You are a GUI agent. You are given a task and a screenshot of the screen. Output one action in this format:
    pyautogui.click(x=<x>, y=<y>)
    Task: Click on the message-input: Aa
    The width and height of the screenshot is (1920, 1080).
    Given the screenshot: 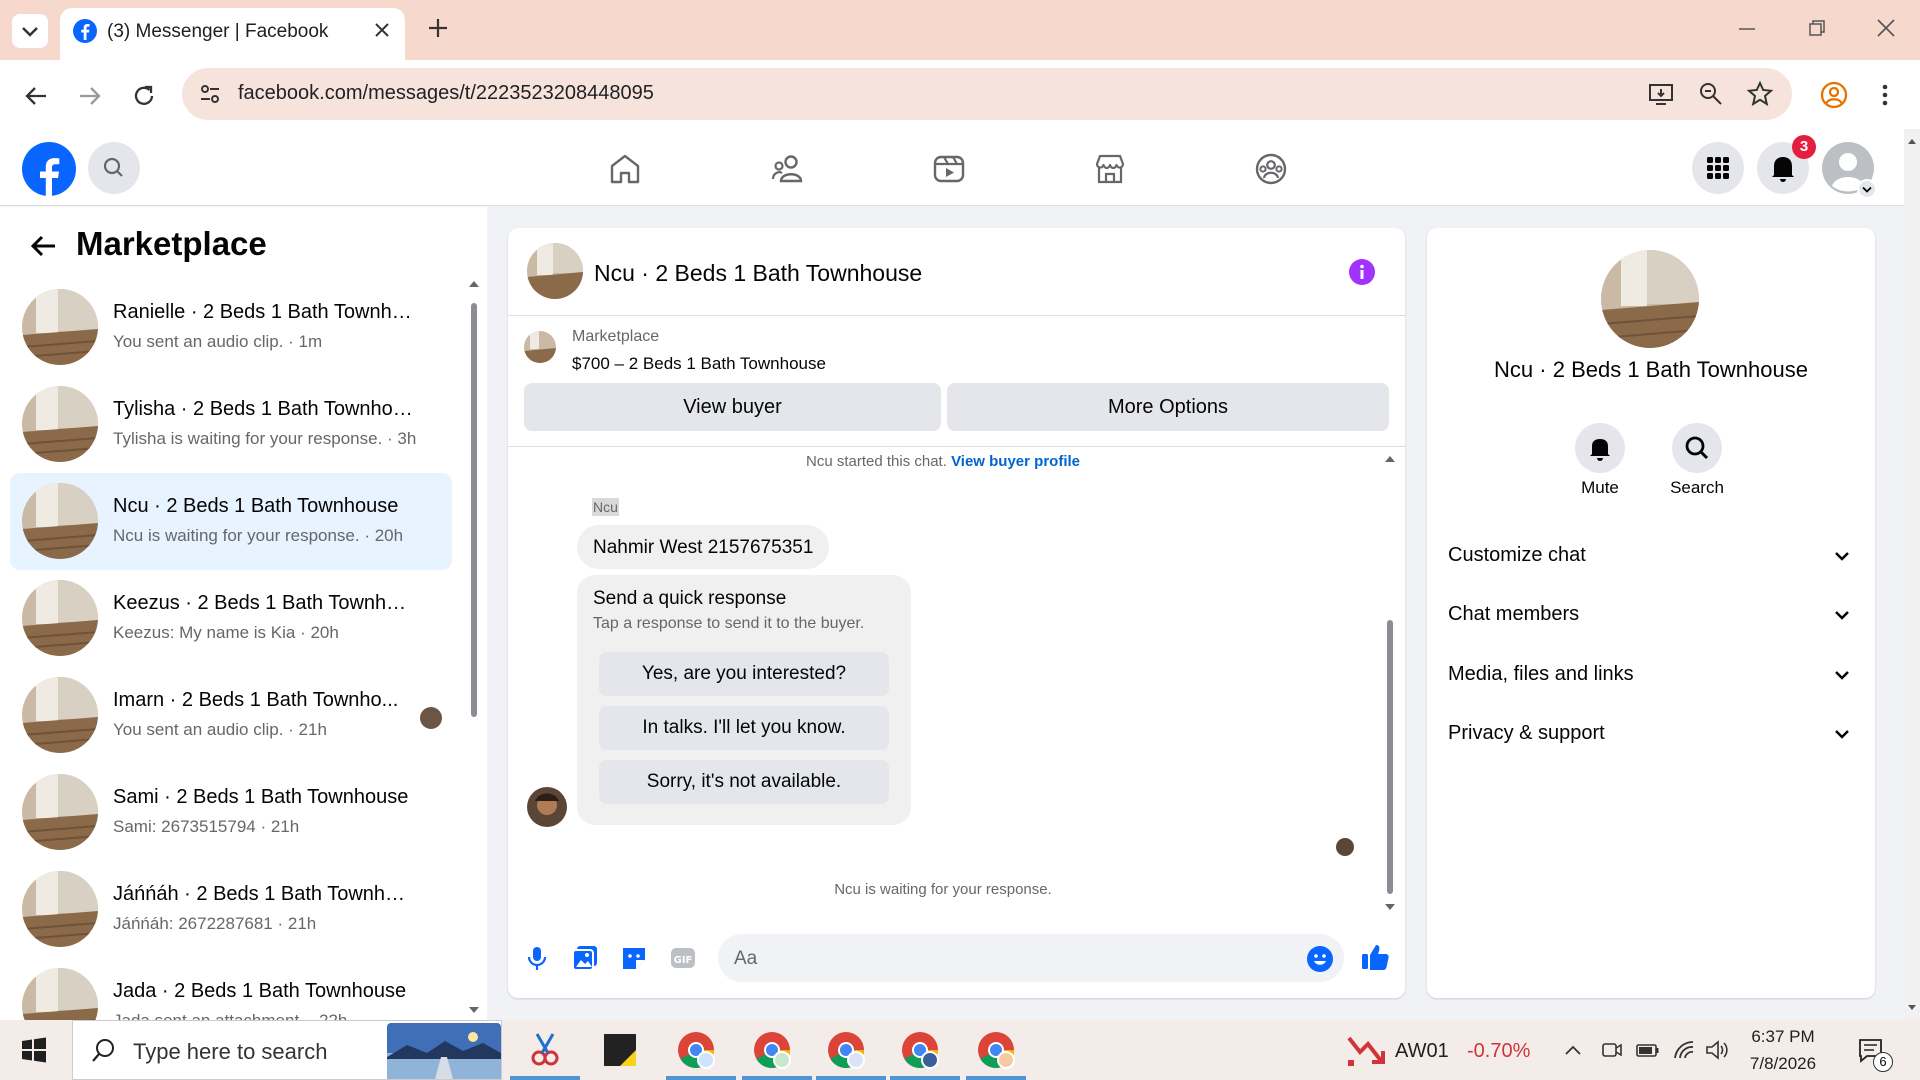 What is the action you would take?
    pyautogui.click(x=1031, y=958)
    